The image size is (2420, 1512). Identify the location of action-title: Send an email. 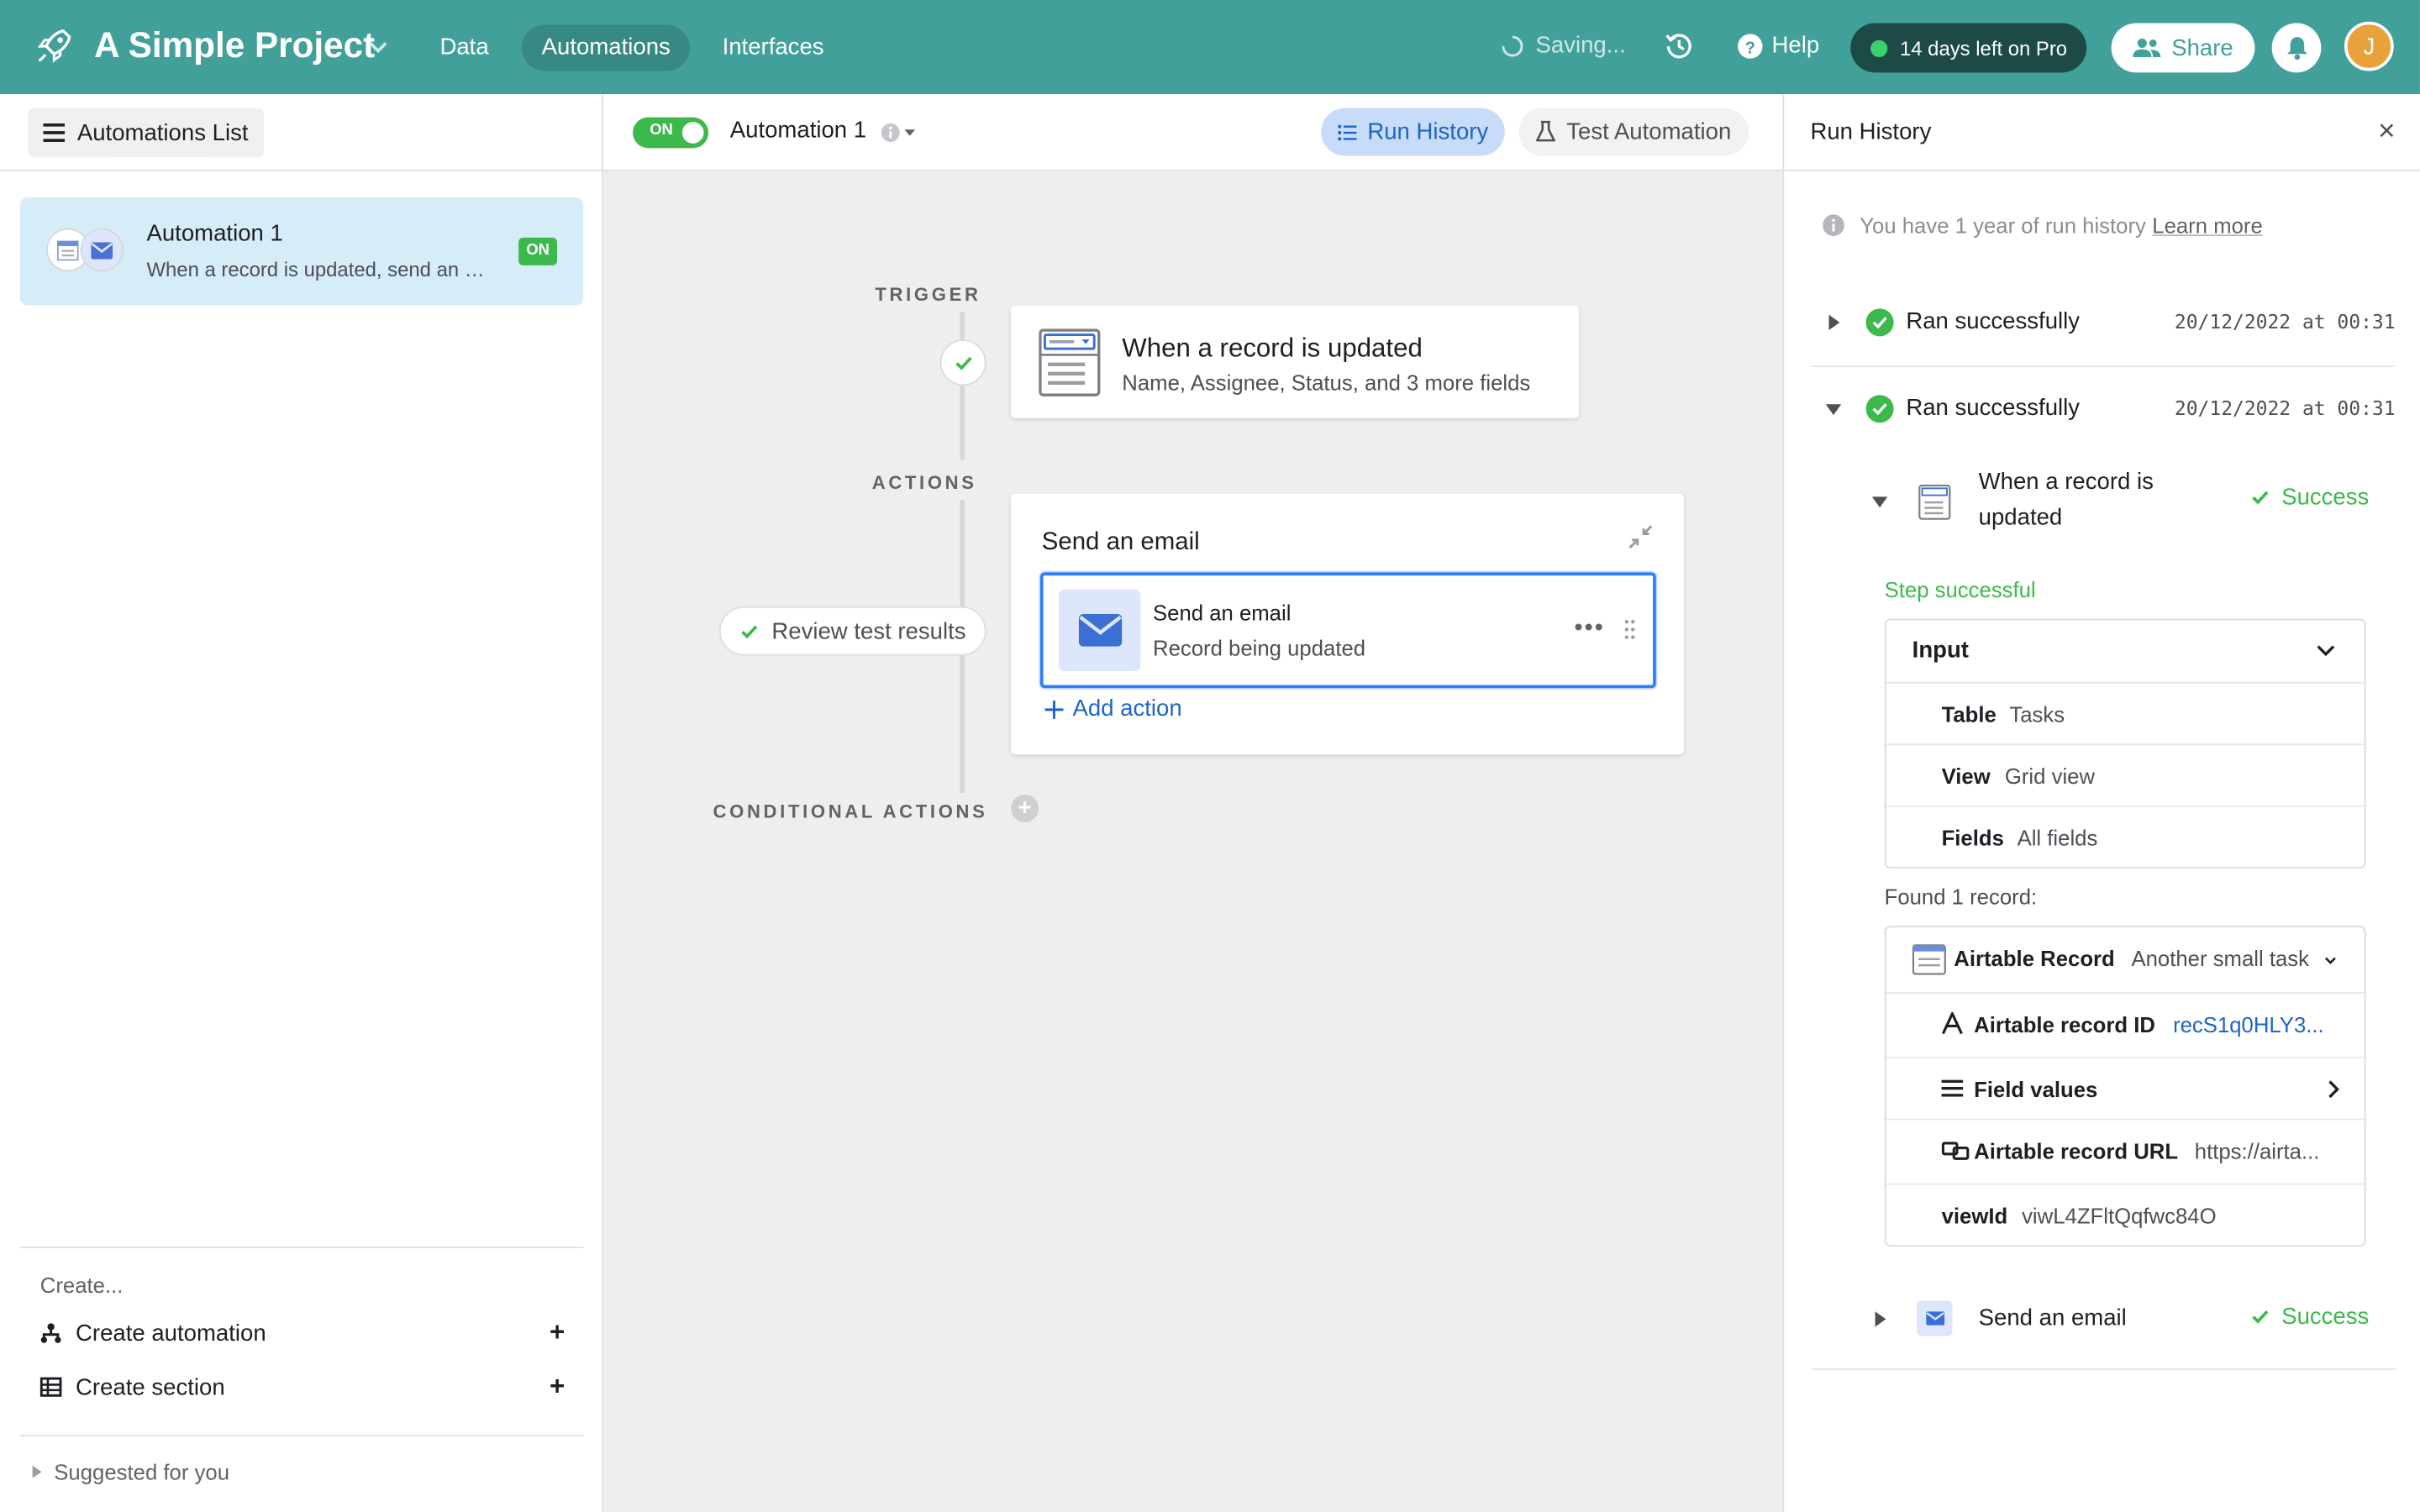
(1223, 612).